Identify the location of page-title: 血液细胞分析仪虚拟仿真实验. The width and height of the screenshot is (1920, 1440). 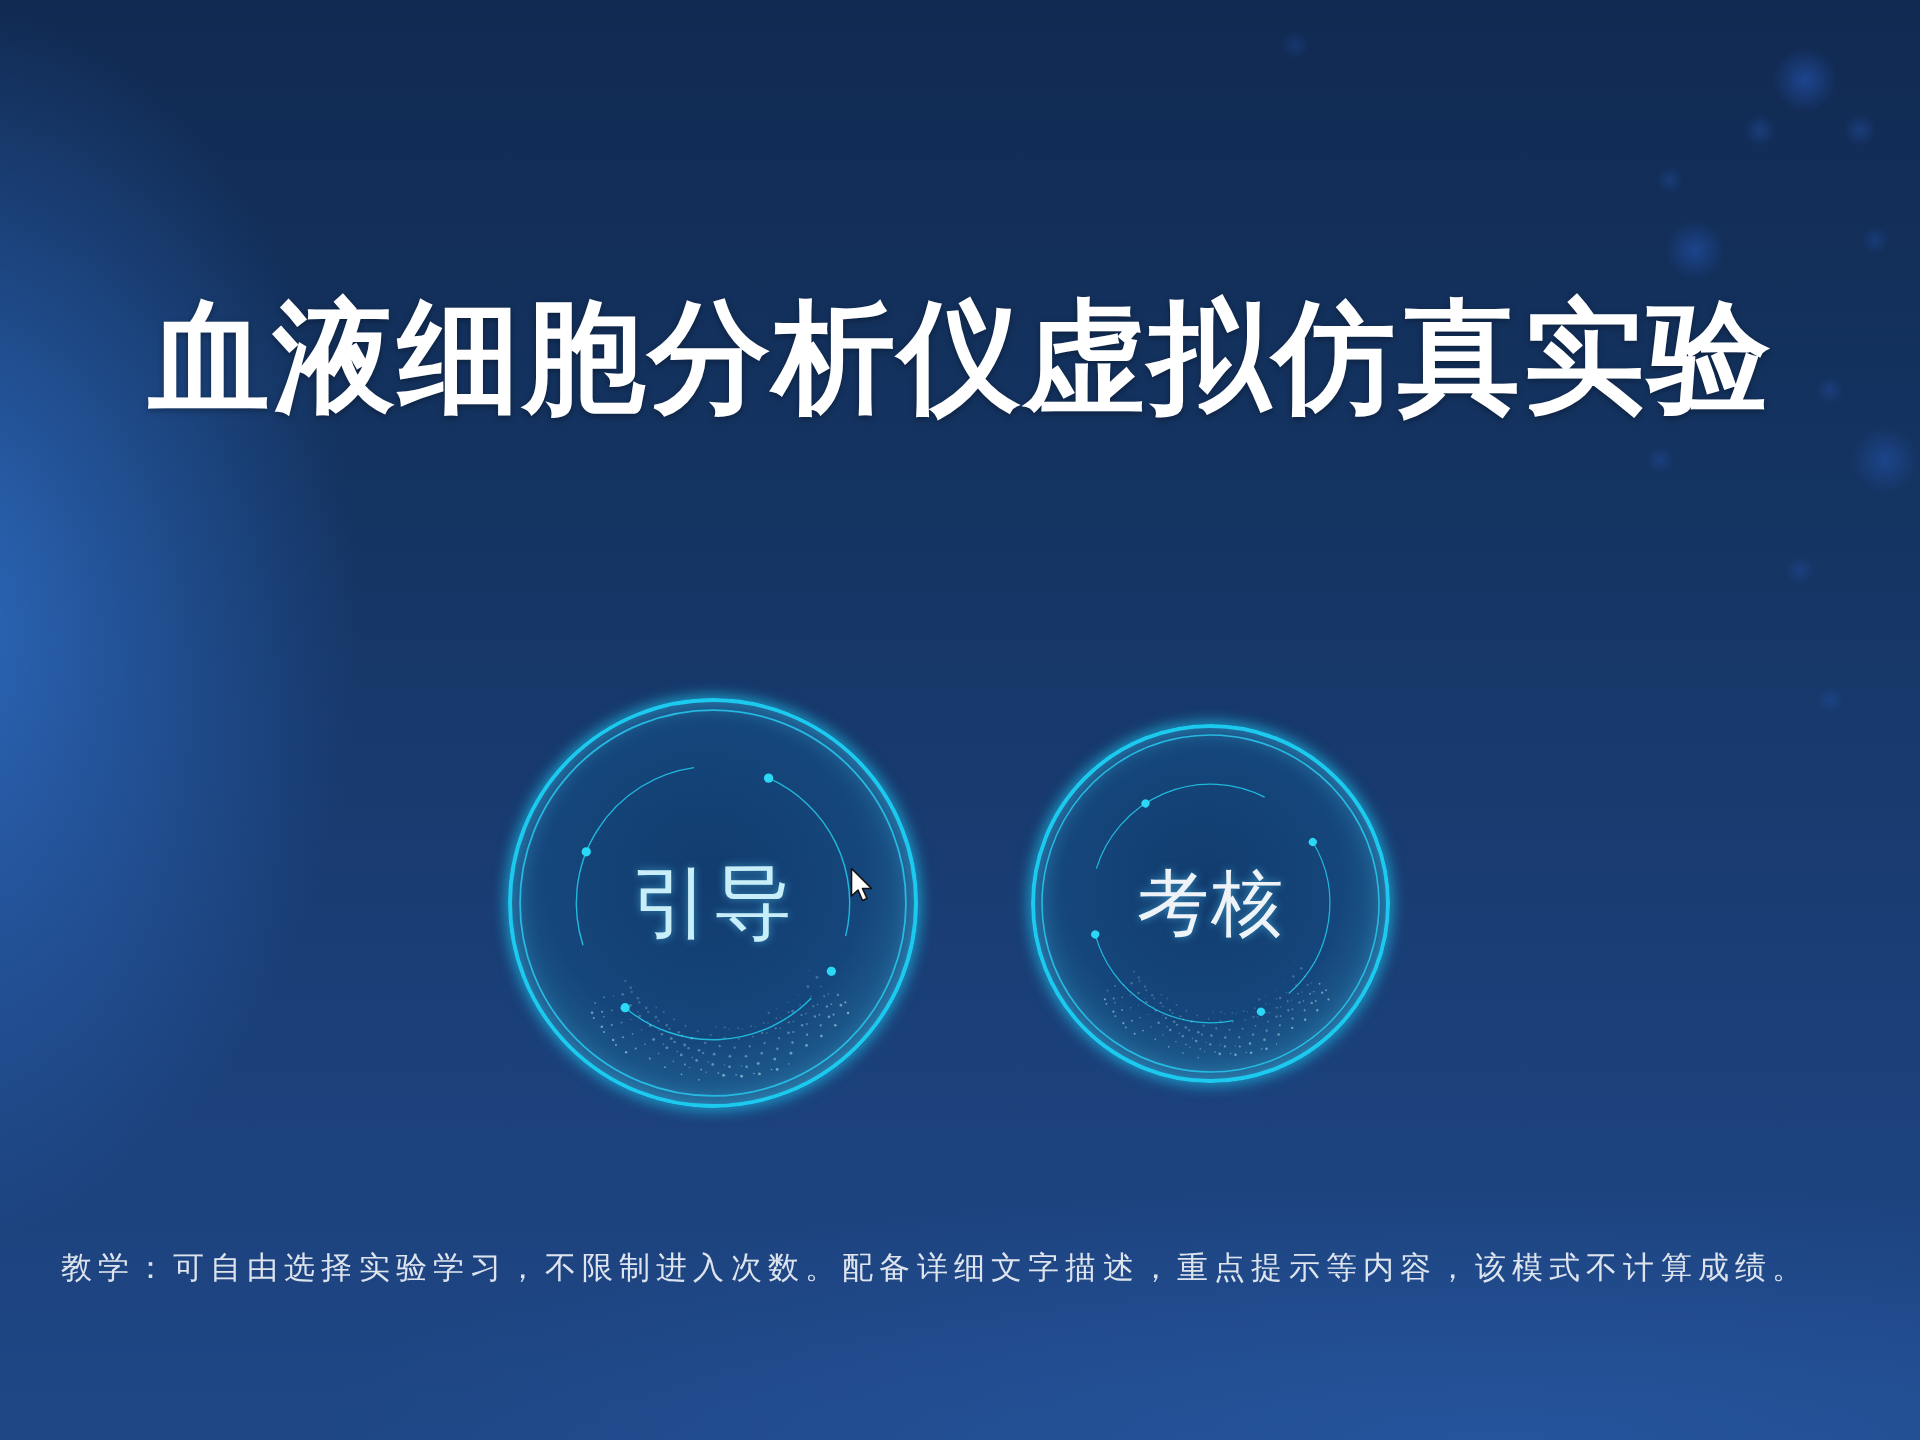
(960, 357).